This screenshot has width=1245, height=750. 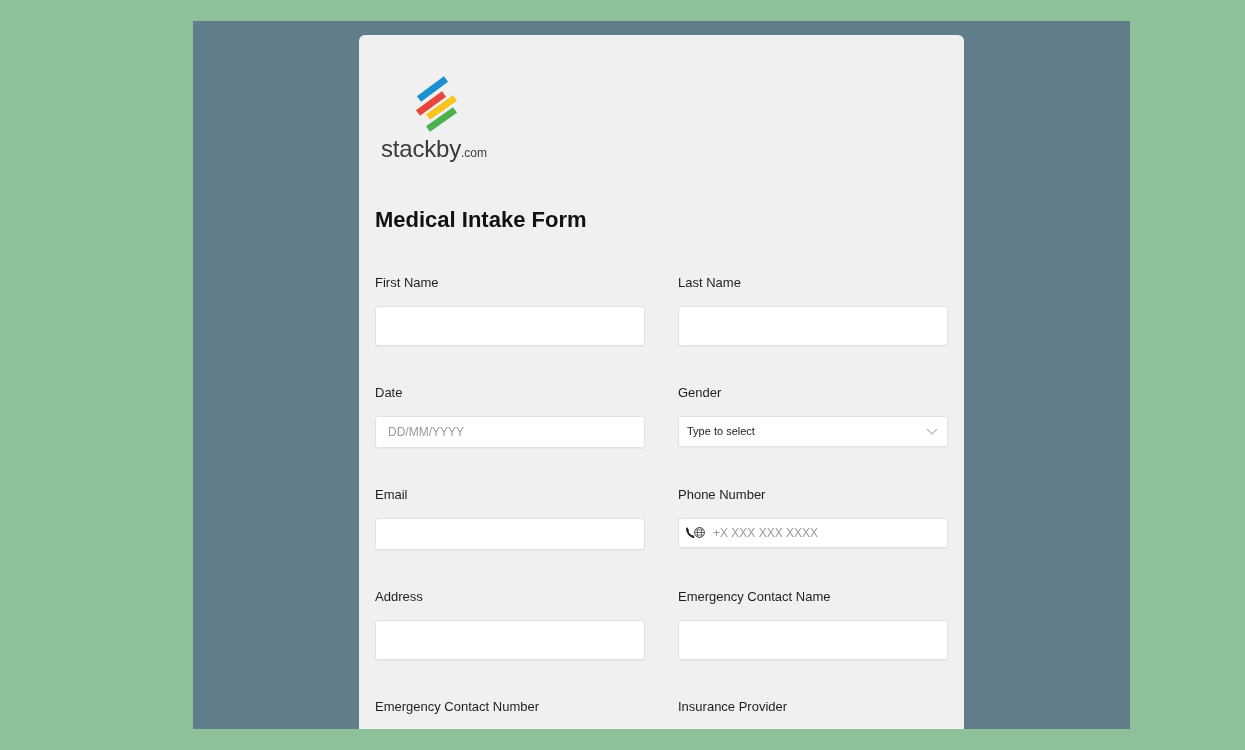 What do you see at coordinates (510, 534) in the screenshot?
I see `email-input` at bounding box center [510, 534].